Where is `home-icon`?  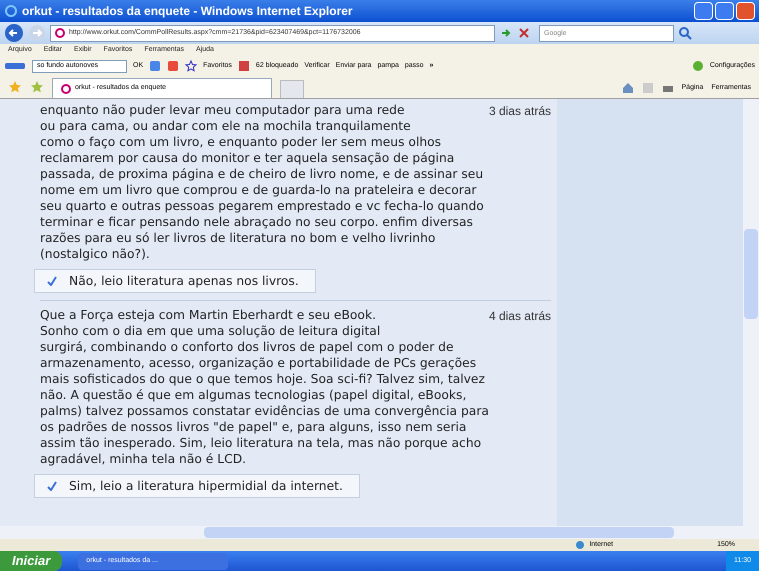
home-icon is located at coordinates (628, 88).